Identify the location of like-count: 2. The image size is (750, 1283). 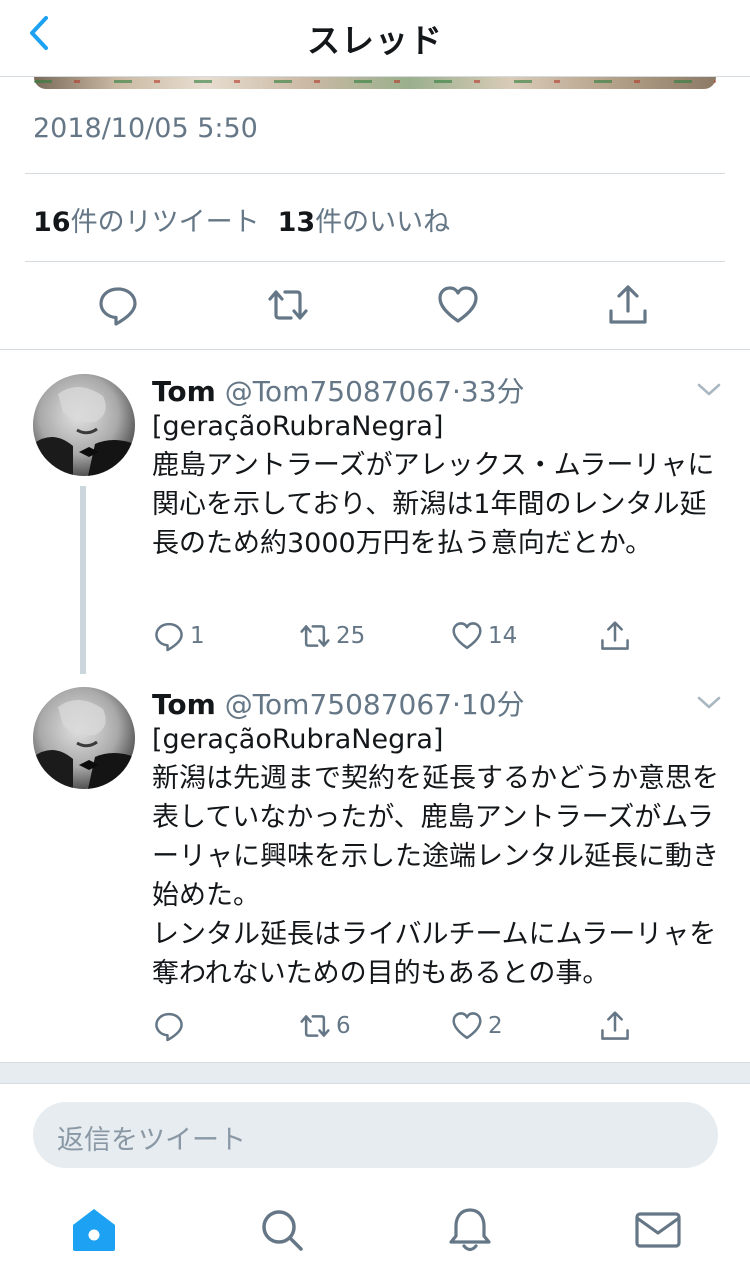
(495, 1026).